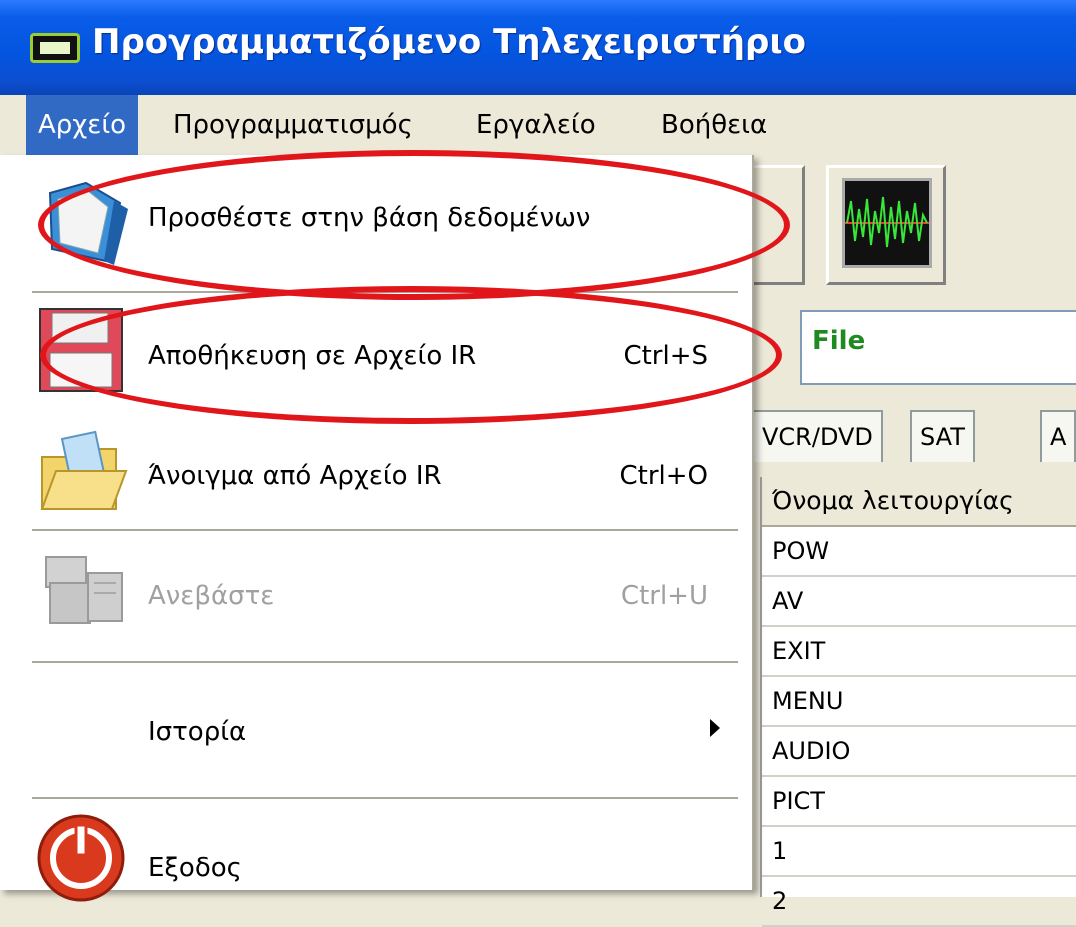 This screenshot has width=1076, height=927. I want to click on tab-sat: SAT, so click(942, 436).